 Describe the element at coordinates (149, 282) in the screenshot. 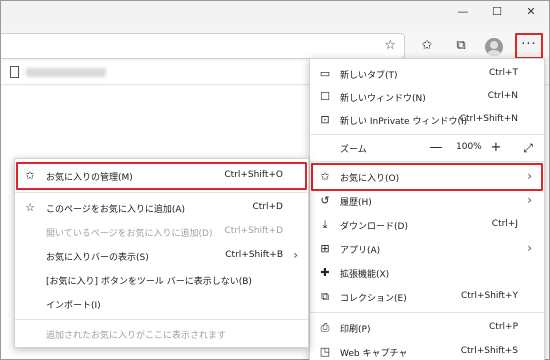

I see `submenu-item-label: [お気に入り] ボタンをツール バーに表示しない(B)` at that location.